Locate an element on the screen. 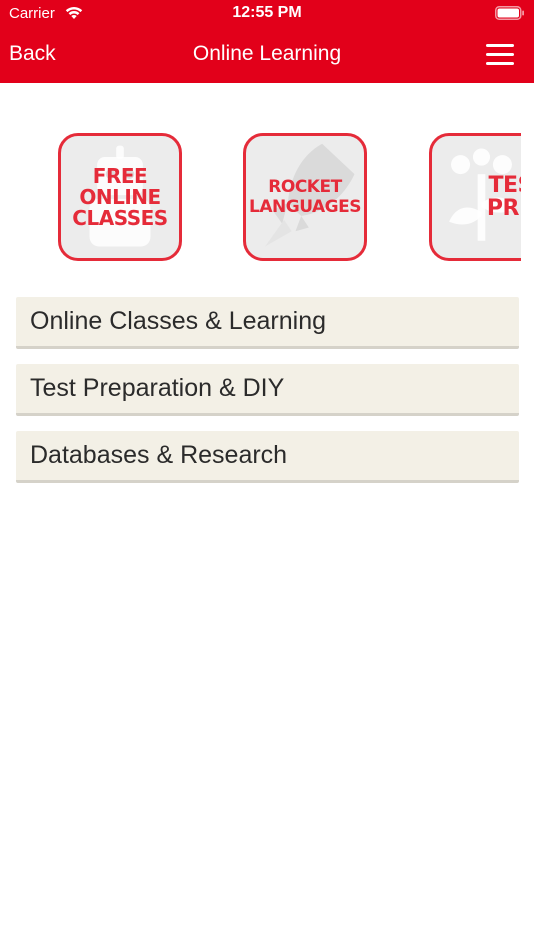 The image size is (534, 950). tile-rocket-languages: ROCKET LANGUAGES is located at coordinates (305, 197).